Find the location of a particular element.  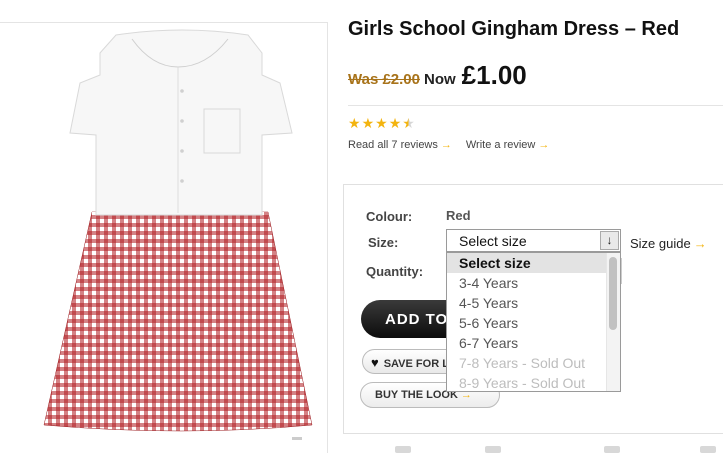

size-select: Select size ↓ is located at coordinates (533, 240).